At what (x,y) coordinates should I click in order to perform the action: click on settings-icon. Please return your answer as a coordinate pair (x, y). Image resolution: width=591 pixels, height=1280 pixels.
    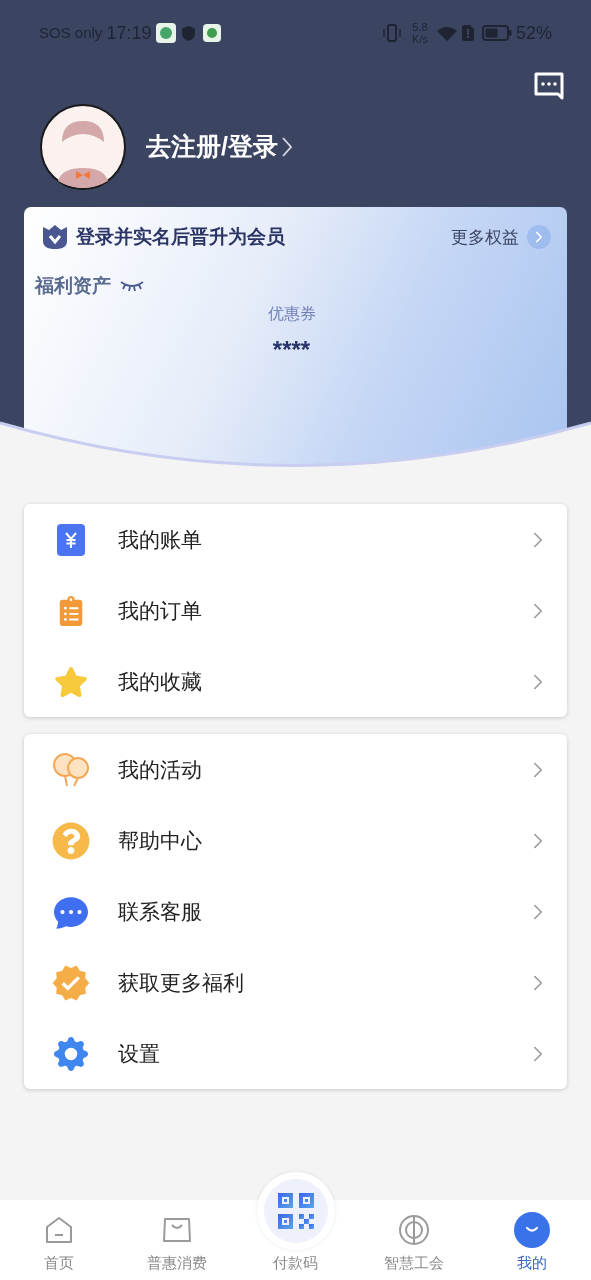
    Looking at the image, I should click on (71, 1053).